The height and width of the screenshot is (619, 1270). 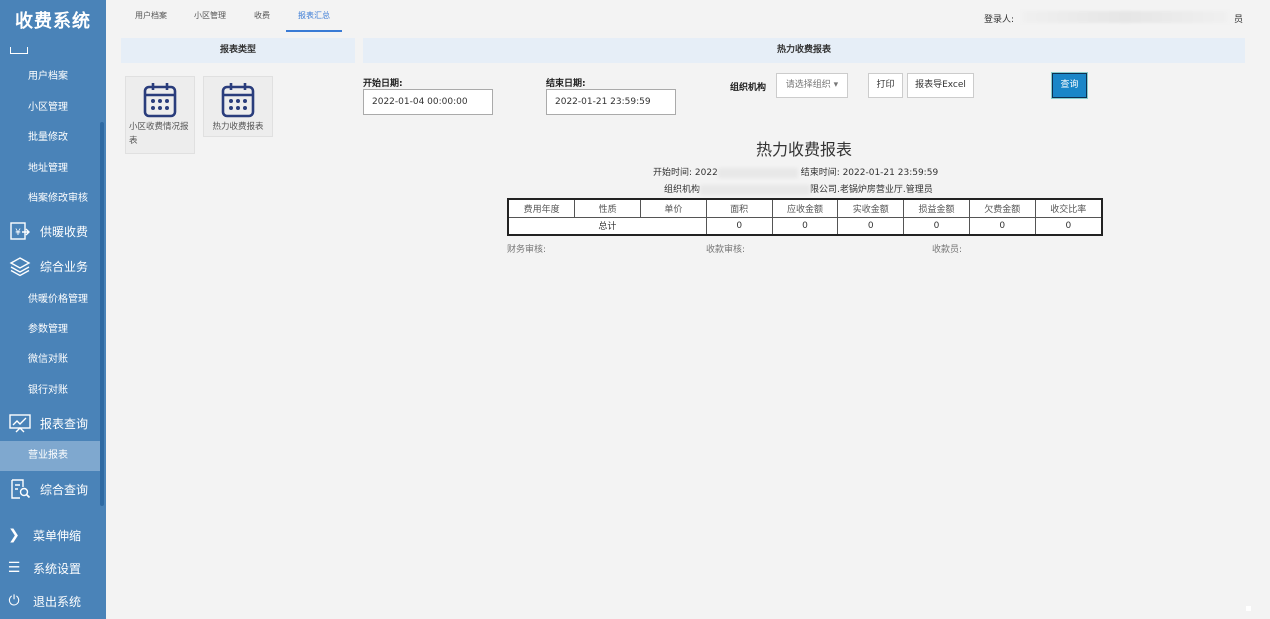 What do you see at coordinates (999, 20) in the screenshot?
I see `login-label: 登录人:` at bounding box center [999, 20].